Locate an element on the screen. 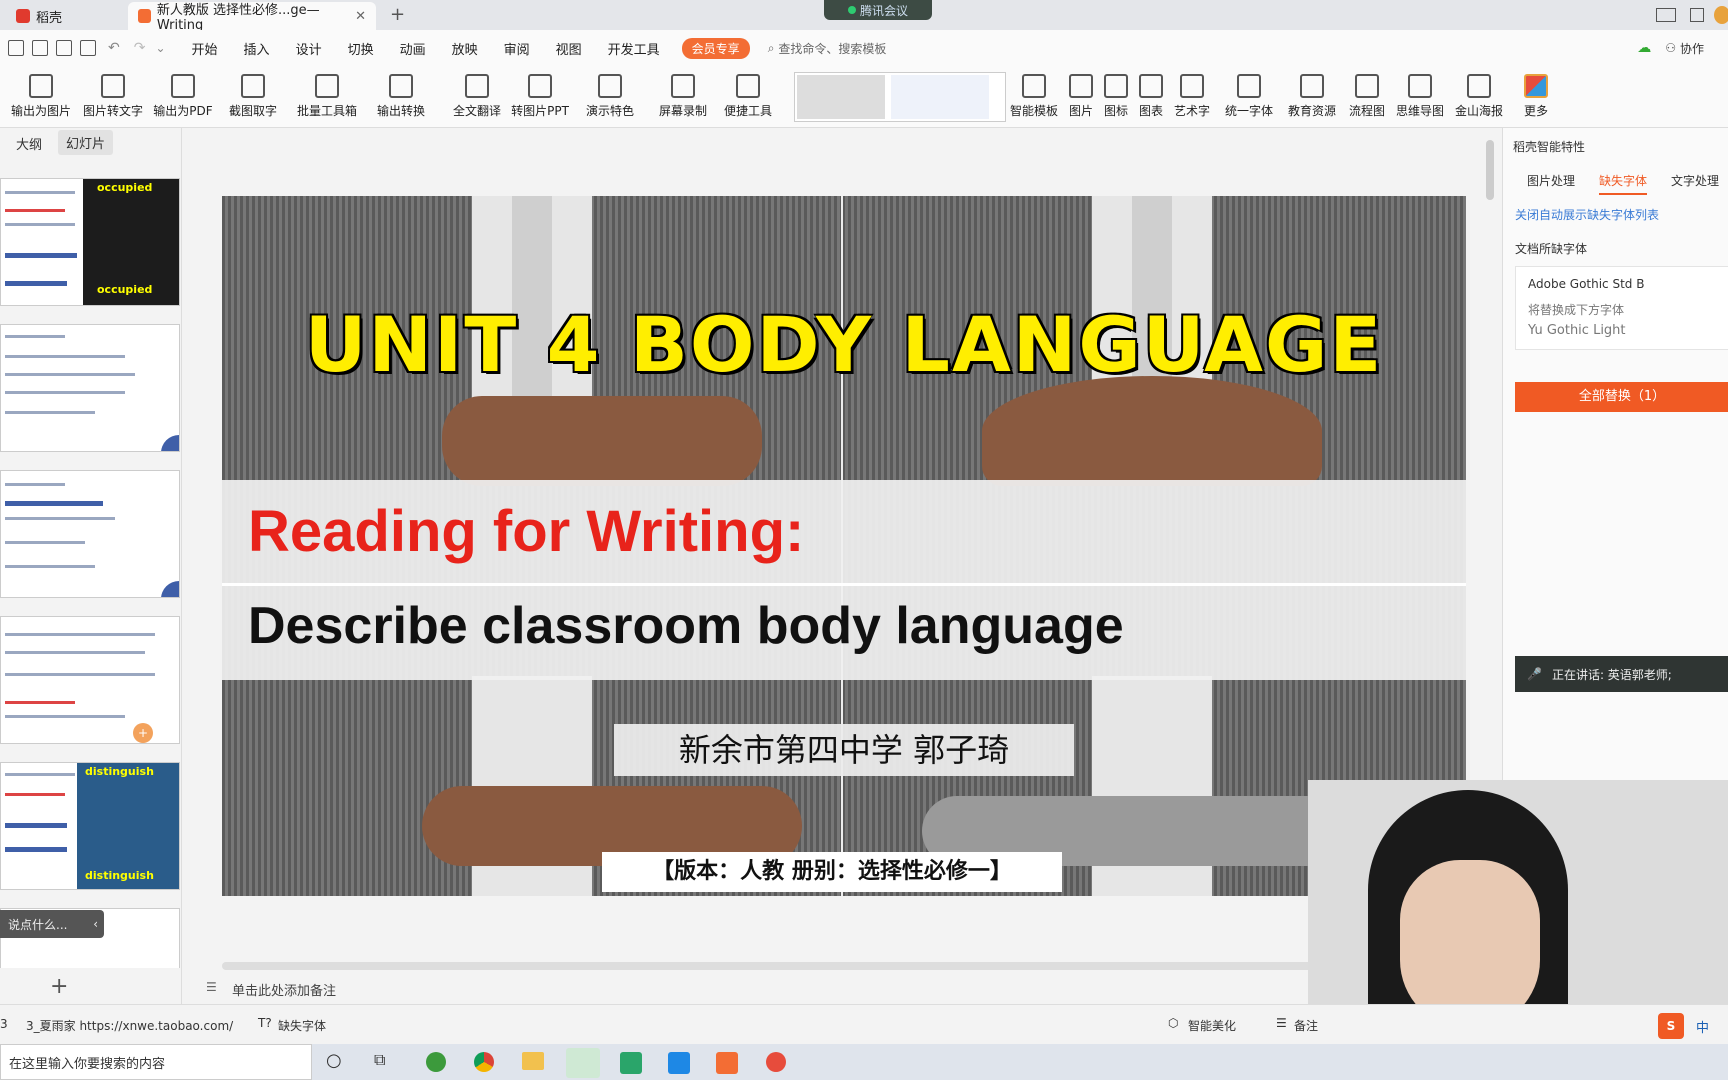 The image size is (1728, 1080). recorder-icon is located at coordinates (776, 1062).